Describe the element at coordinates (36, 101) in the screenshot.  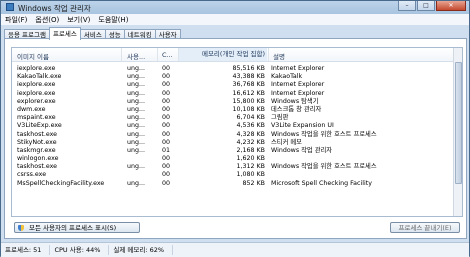
I see `process-image-name: explorer.exe` at that location.